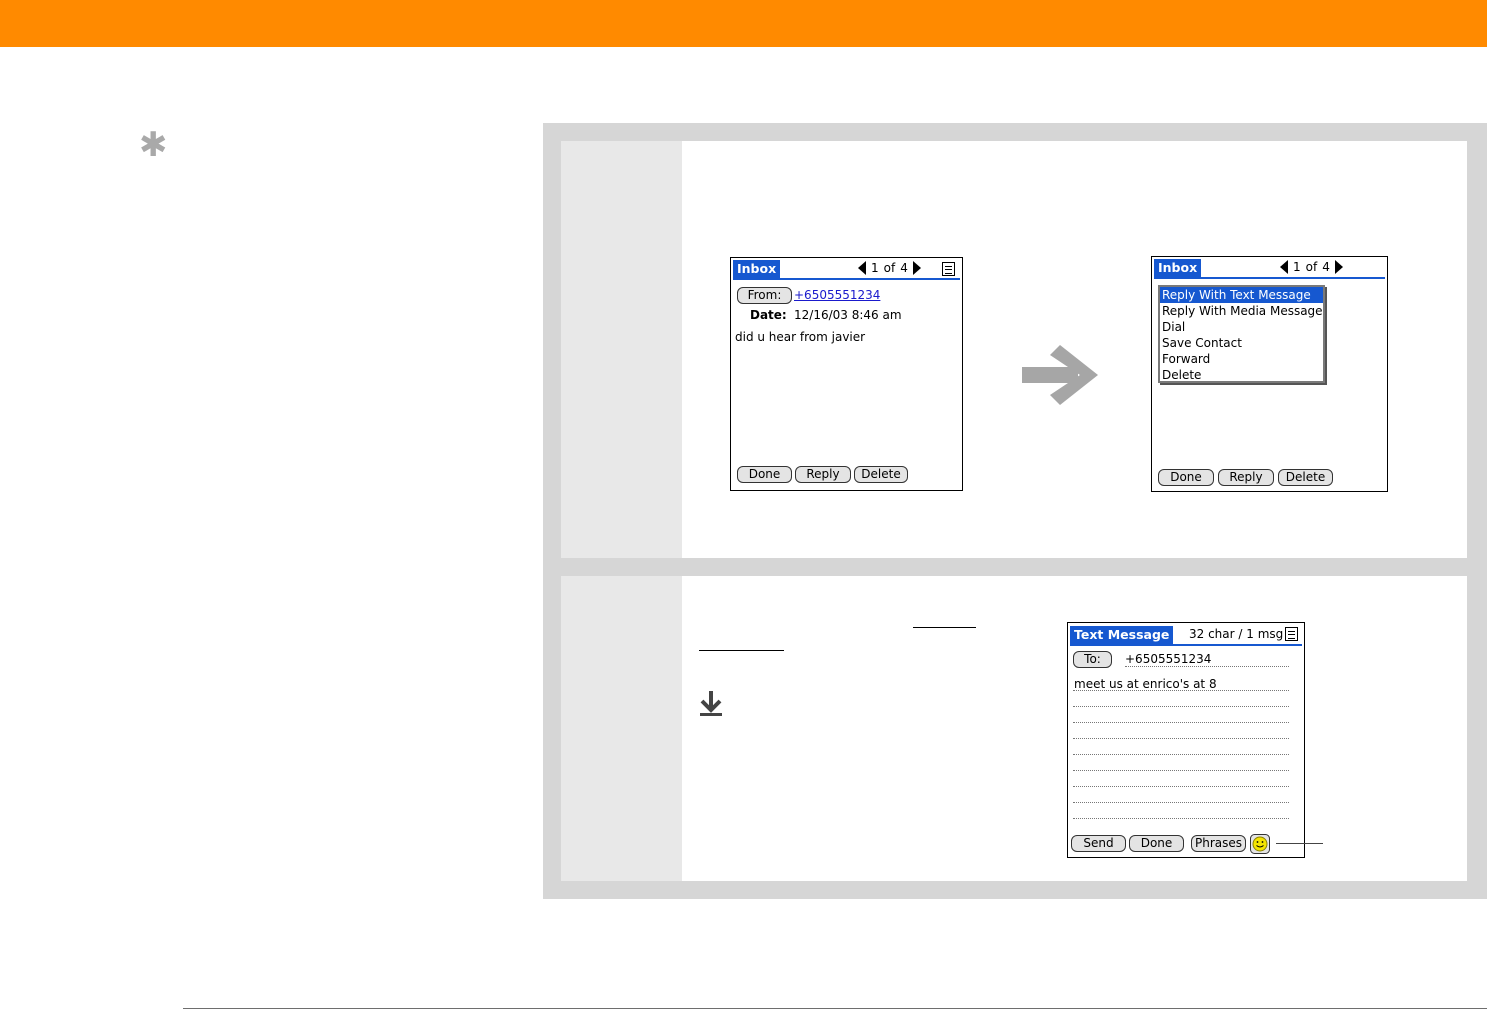 Image resolution: width=1487 pixels, height=1010 pixels. What do you see at coordinates (1098, 843) in the screenshot?
I see `send-button: Send` at bounding box center [1098, 843].